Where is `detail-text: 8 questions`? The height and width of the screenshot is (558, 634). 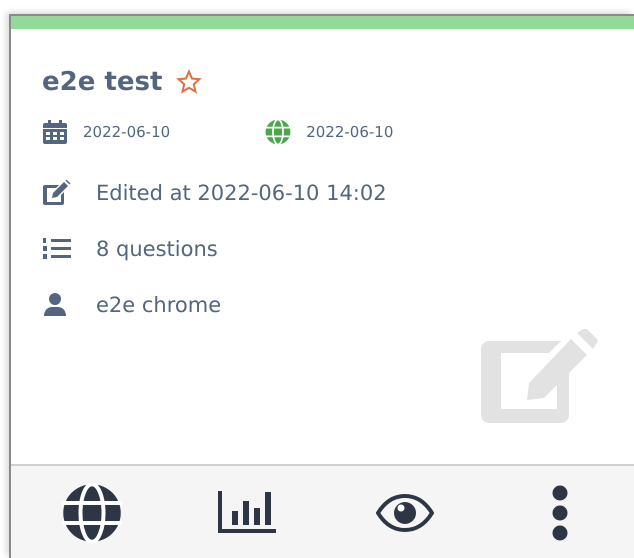 detail-text: 8 questions is located at coordinates (157, 249).